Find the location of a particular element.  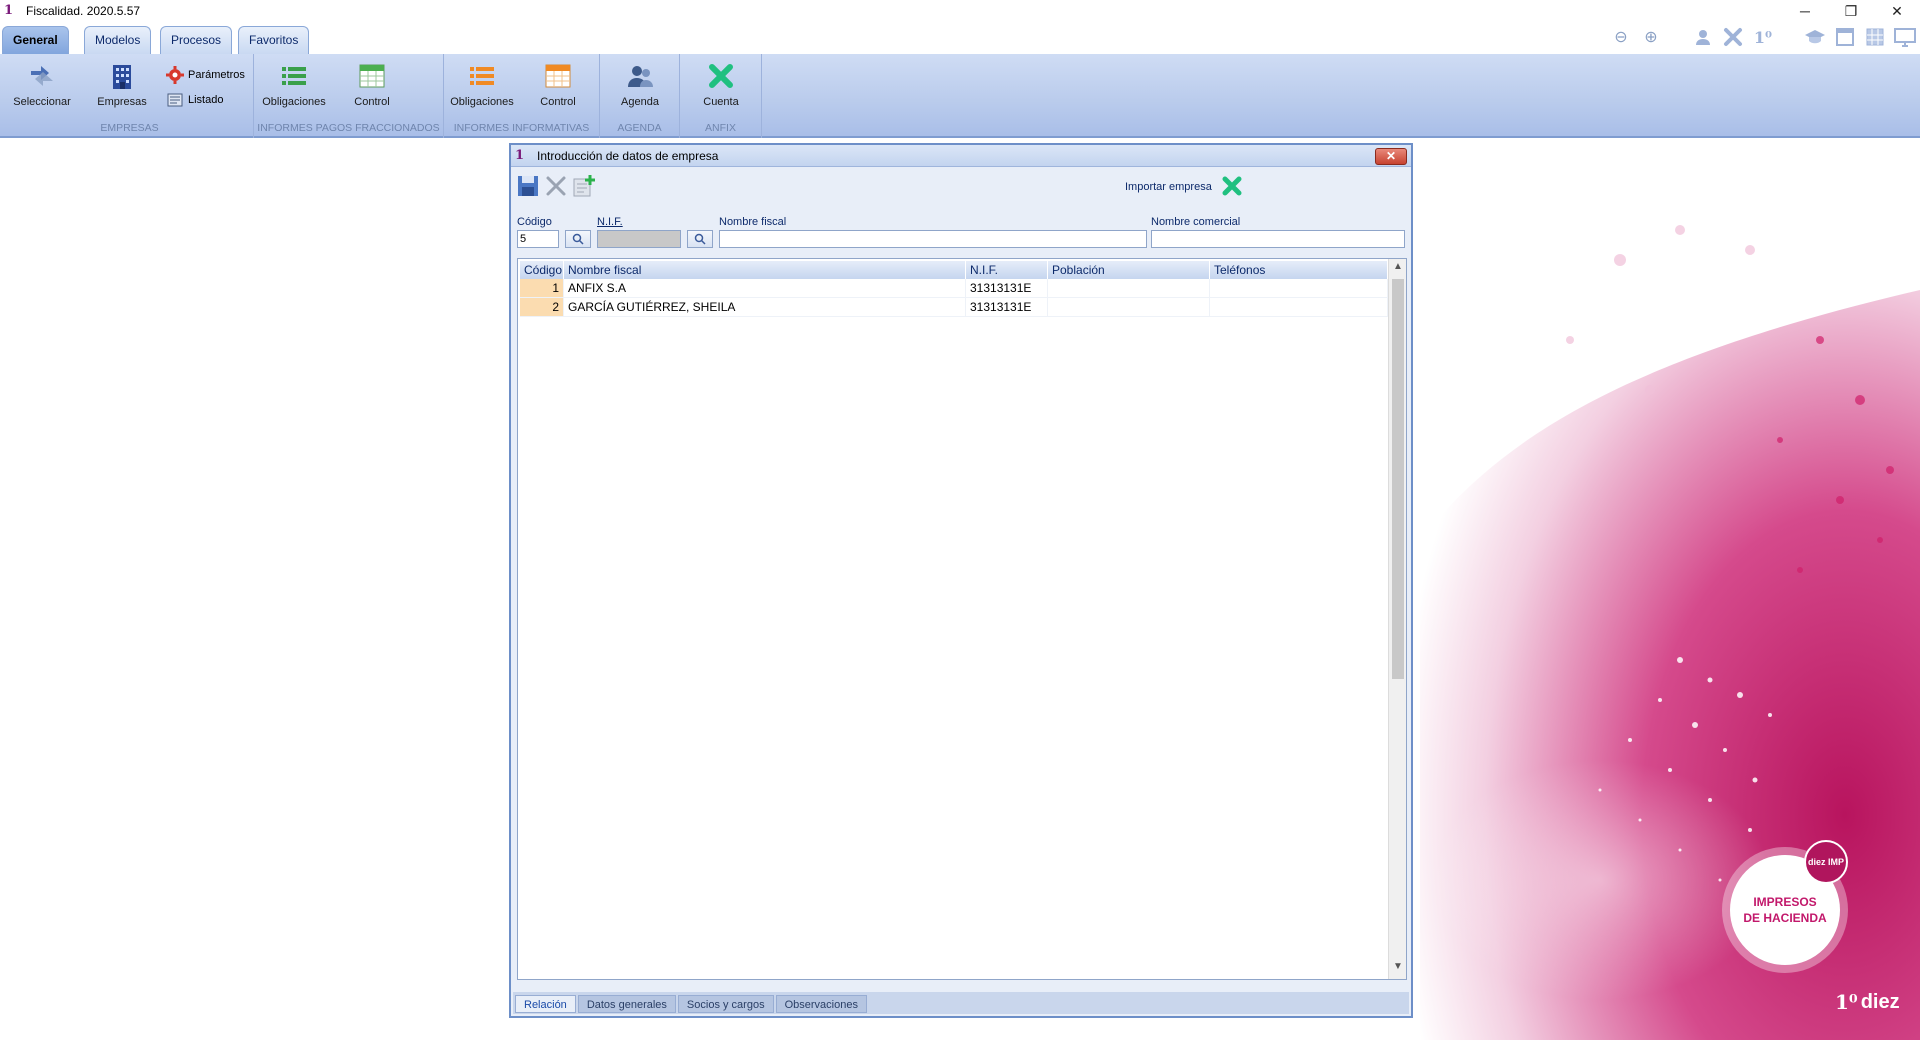

window-icon is located at coordinates (1845, 37).